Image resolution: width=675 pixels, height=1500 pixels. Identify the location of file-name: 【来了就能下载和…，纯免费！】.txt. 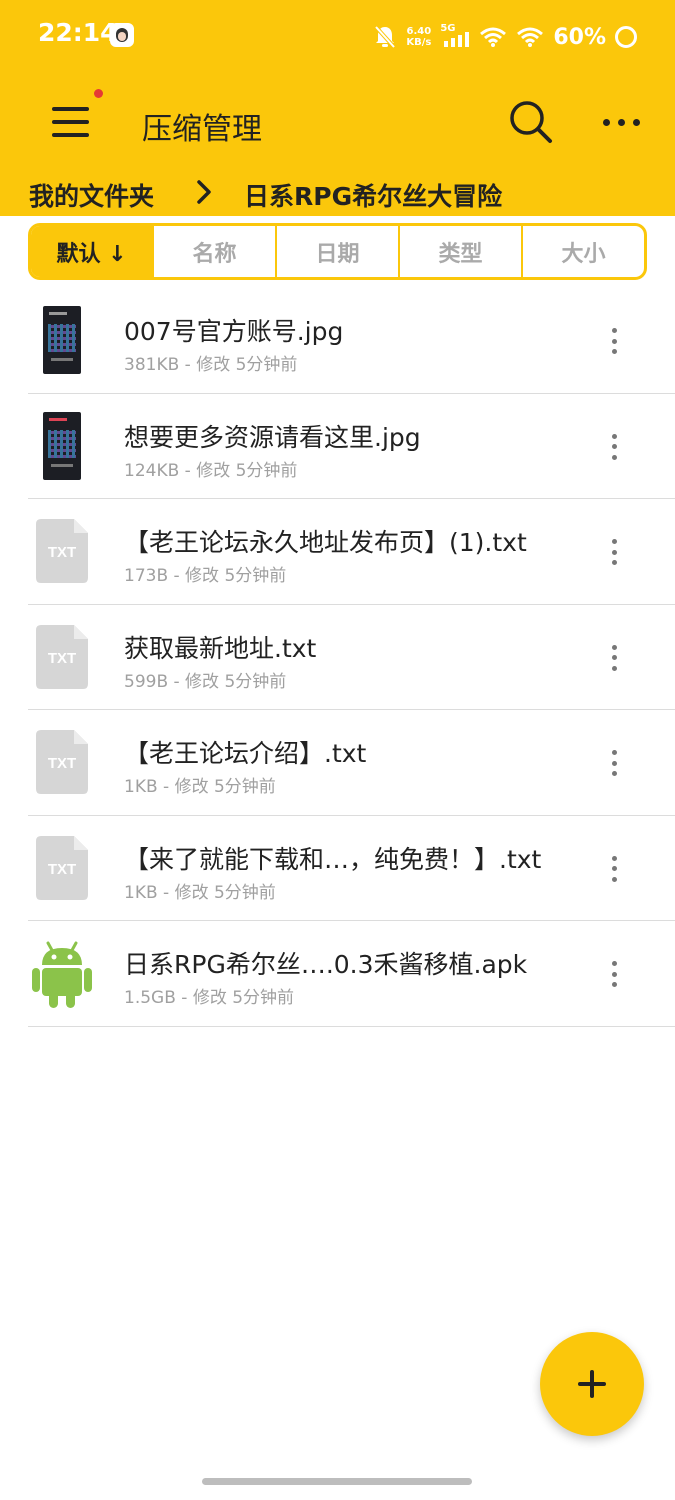
(333, 859).